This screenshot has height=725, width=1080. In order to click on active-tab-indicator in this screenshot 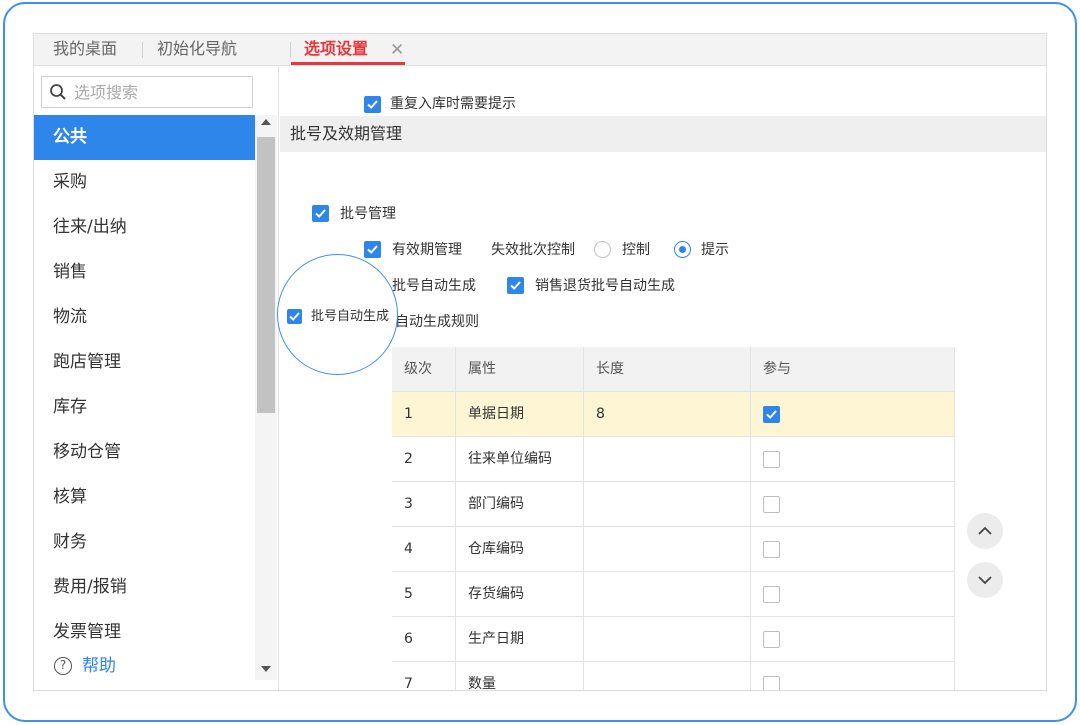, I will do `click(348, 63)`.